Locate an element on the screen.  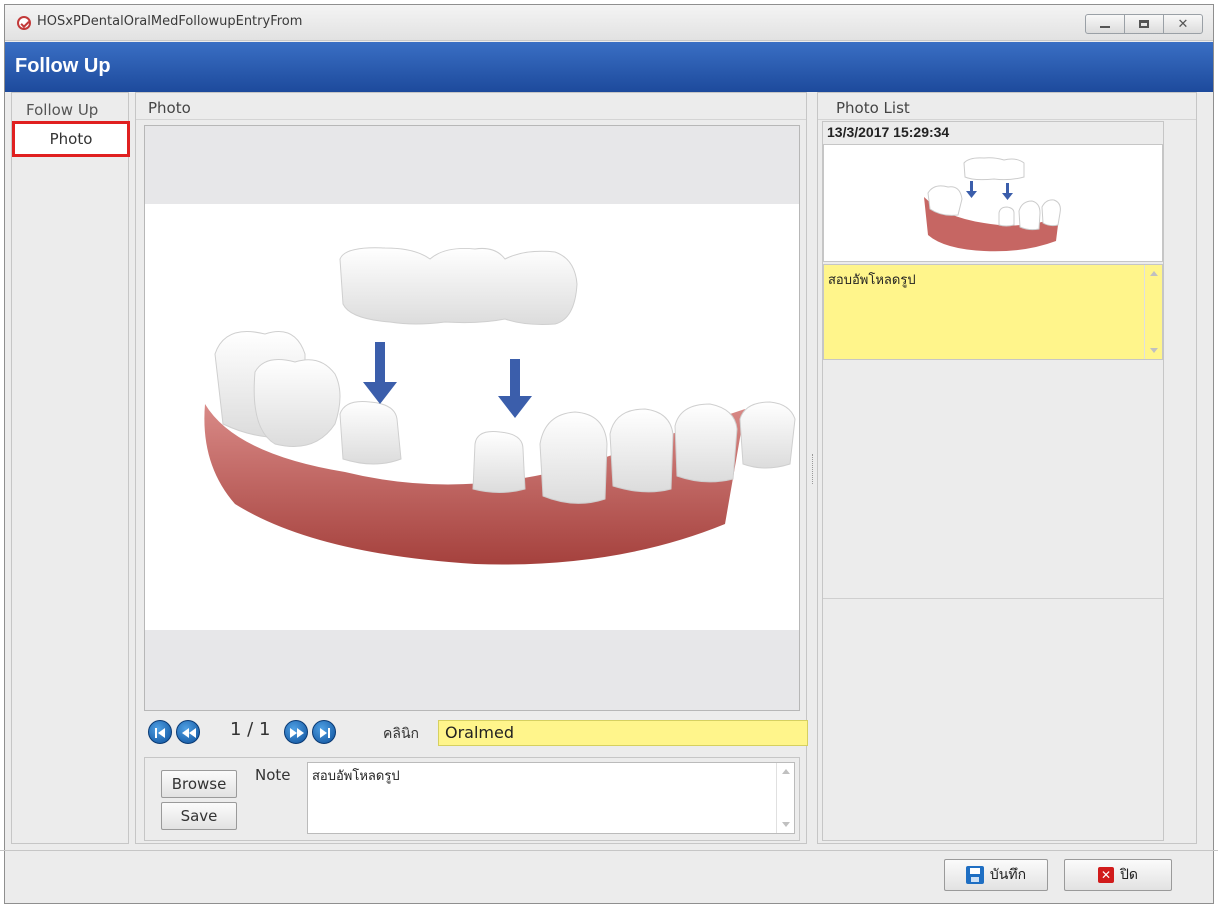
window-controls: ✕ is located at coordinates (1144, 24).